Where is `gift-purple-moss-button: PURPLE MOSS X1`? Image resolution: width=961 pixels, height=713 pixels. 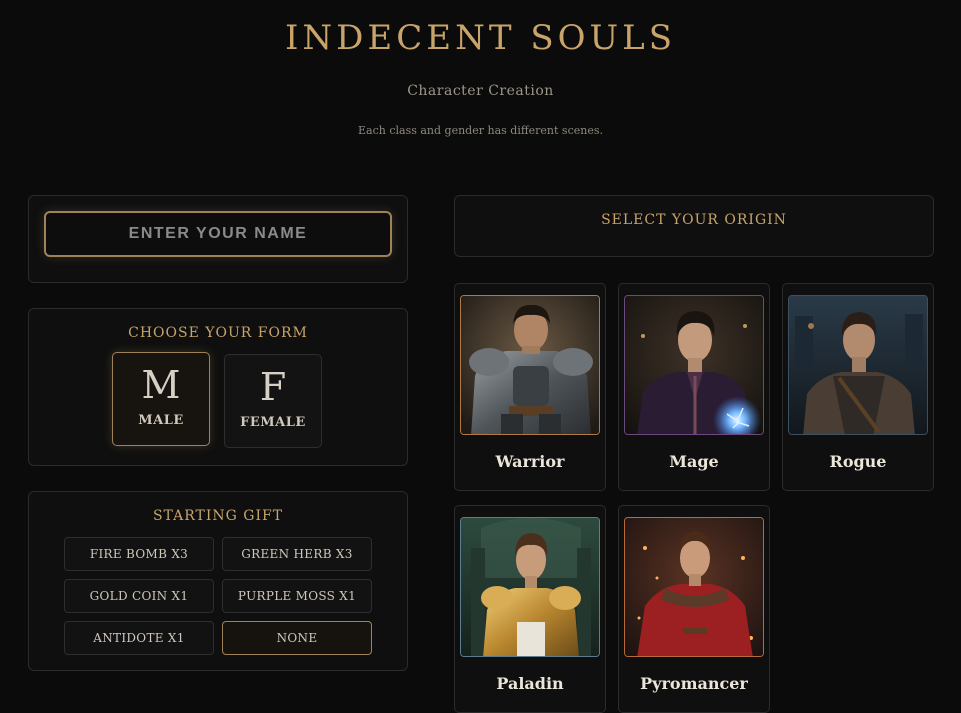 gift-purple-moss-button: PURPLE MOSS X1 is located at coordinates (297, 596).